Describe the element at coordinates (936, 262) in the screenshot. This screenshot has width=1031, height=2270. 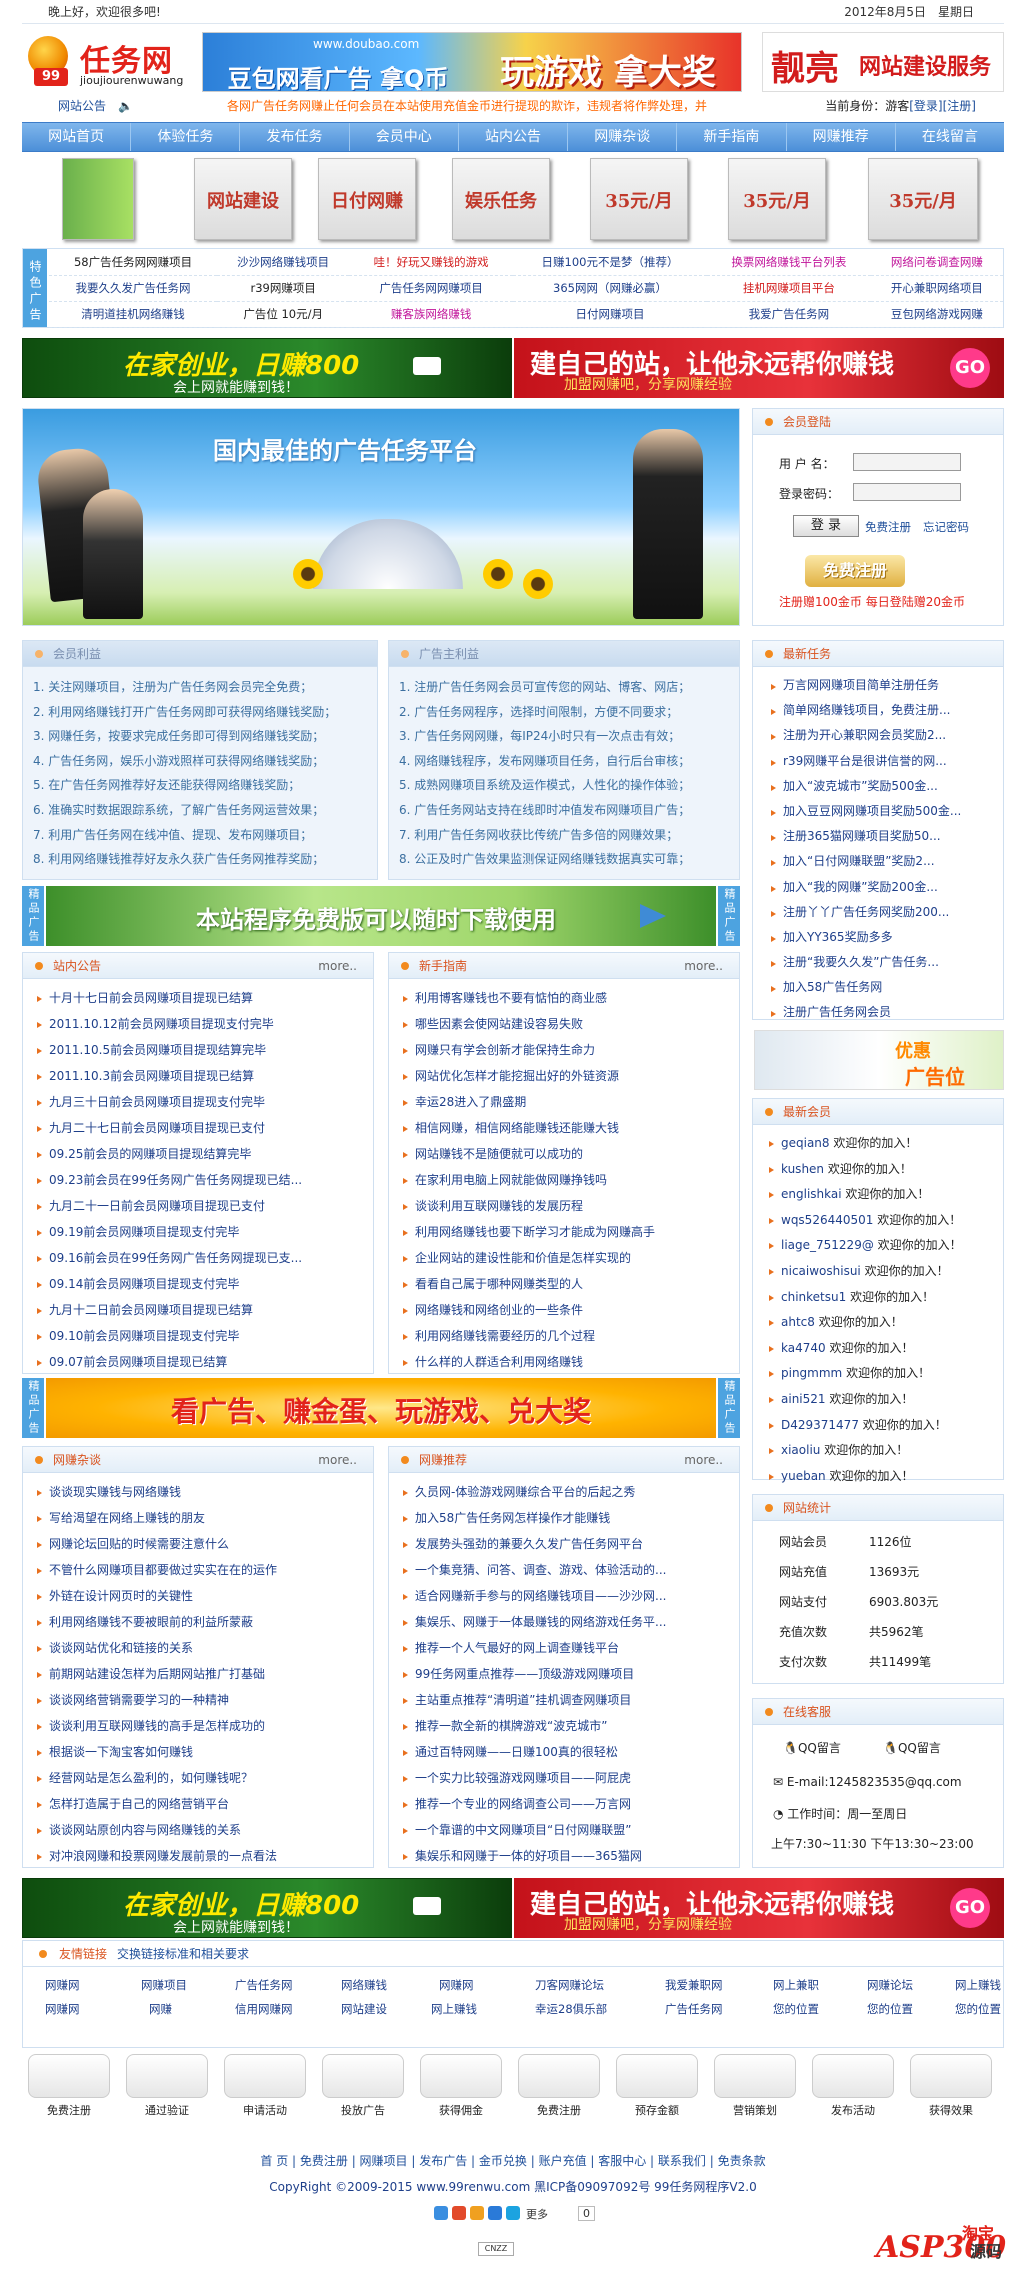
I see `special-ad-link: 网络问卷调查网赚` at that location.